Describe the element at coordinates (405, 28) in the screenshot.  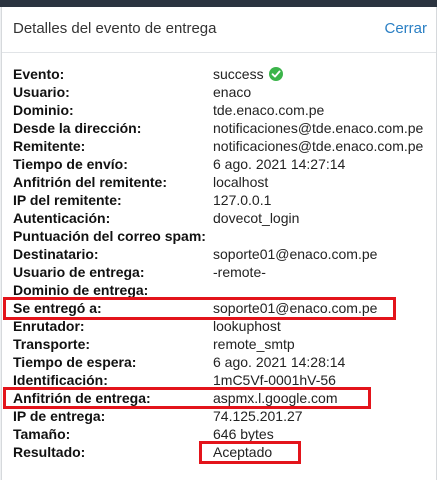
I see `close-link: Cerrar` at that location.